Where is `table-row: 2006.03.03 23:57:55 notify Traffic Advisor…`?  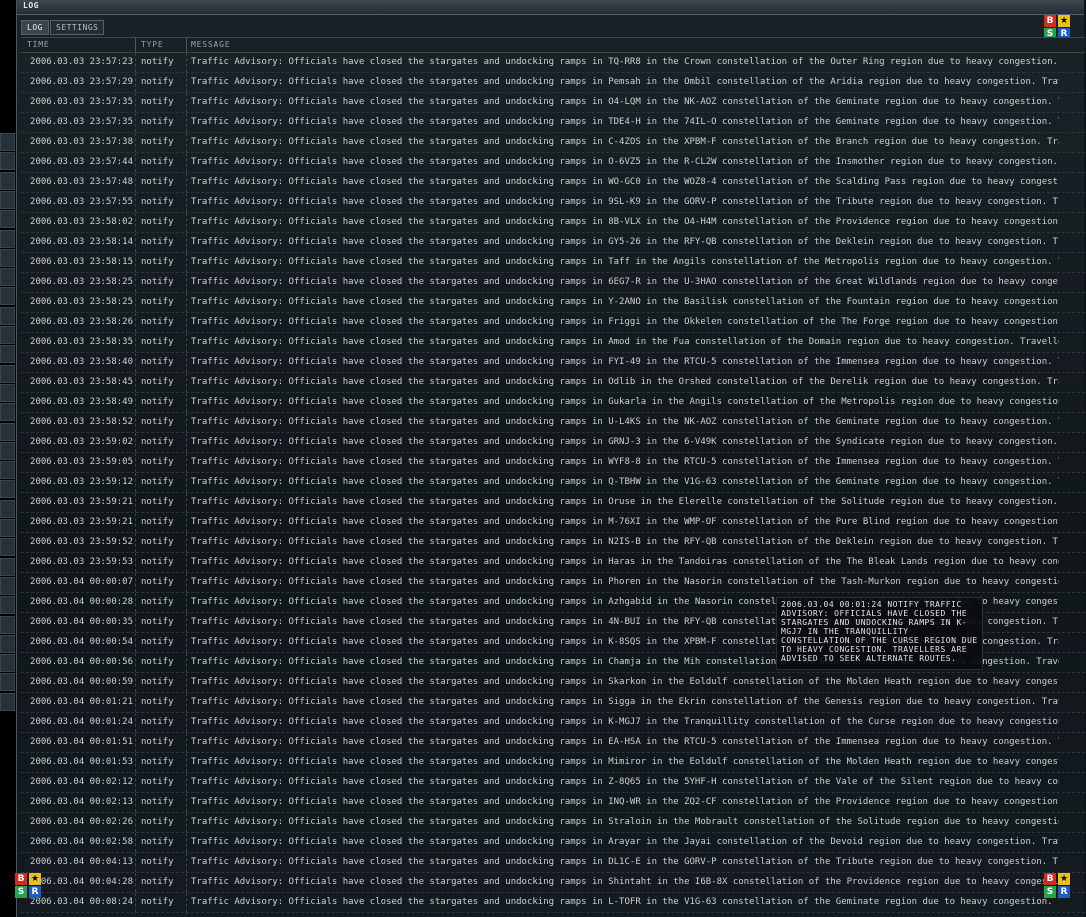
table-row: 2006.03.03 23:57:55 notify Traffic Advisor… is located at coordinates (553, 203).